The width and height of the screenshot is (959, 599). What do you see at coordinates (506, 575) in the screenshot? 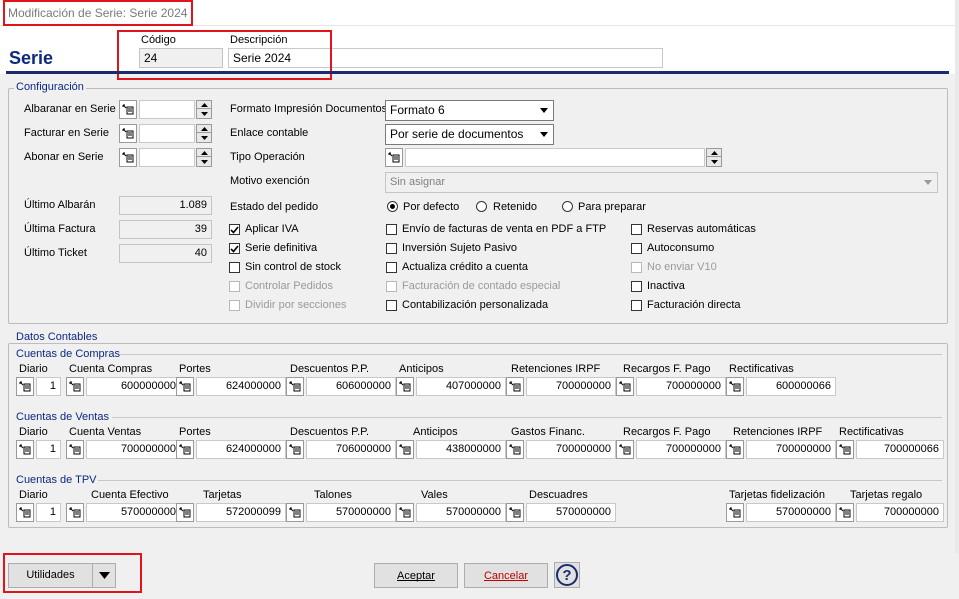
I see `cancelar-button: Cancelar` at bounding box center [506, 575].